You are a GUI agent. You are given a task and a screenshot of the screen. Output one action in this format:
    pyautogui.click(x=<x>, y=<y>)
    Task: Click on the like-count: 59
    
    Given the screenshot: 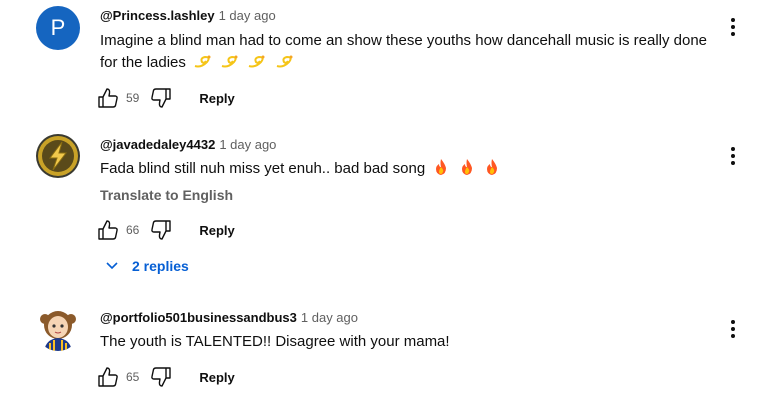 What is the action you would take?
    pyautogui.click(x=133, y=98)
    